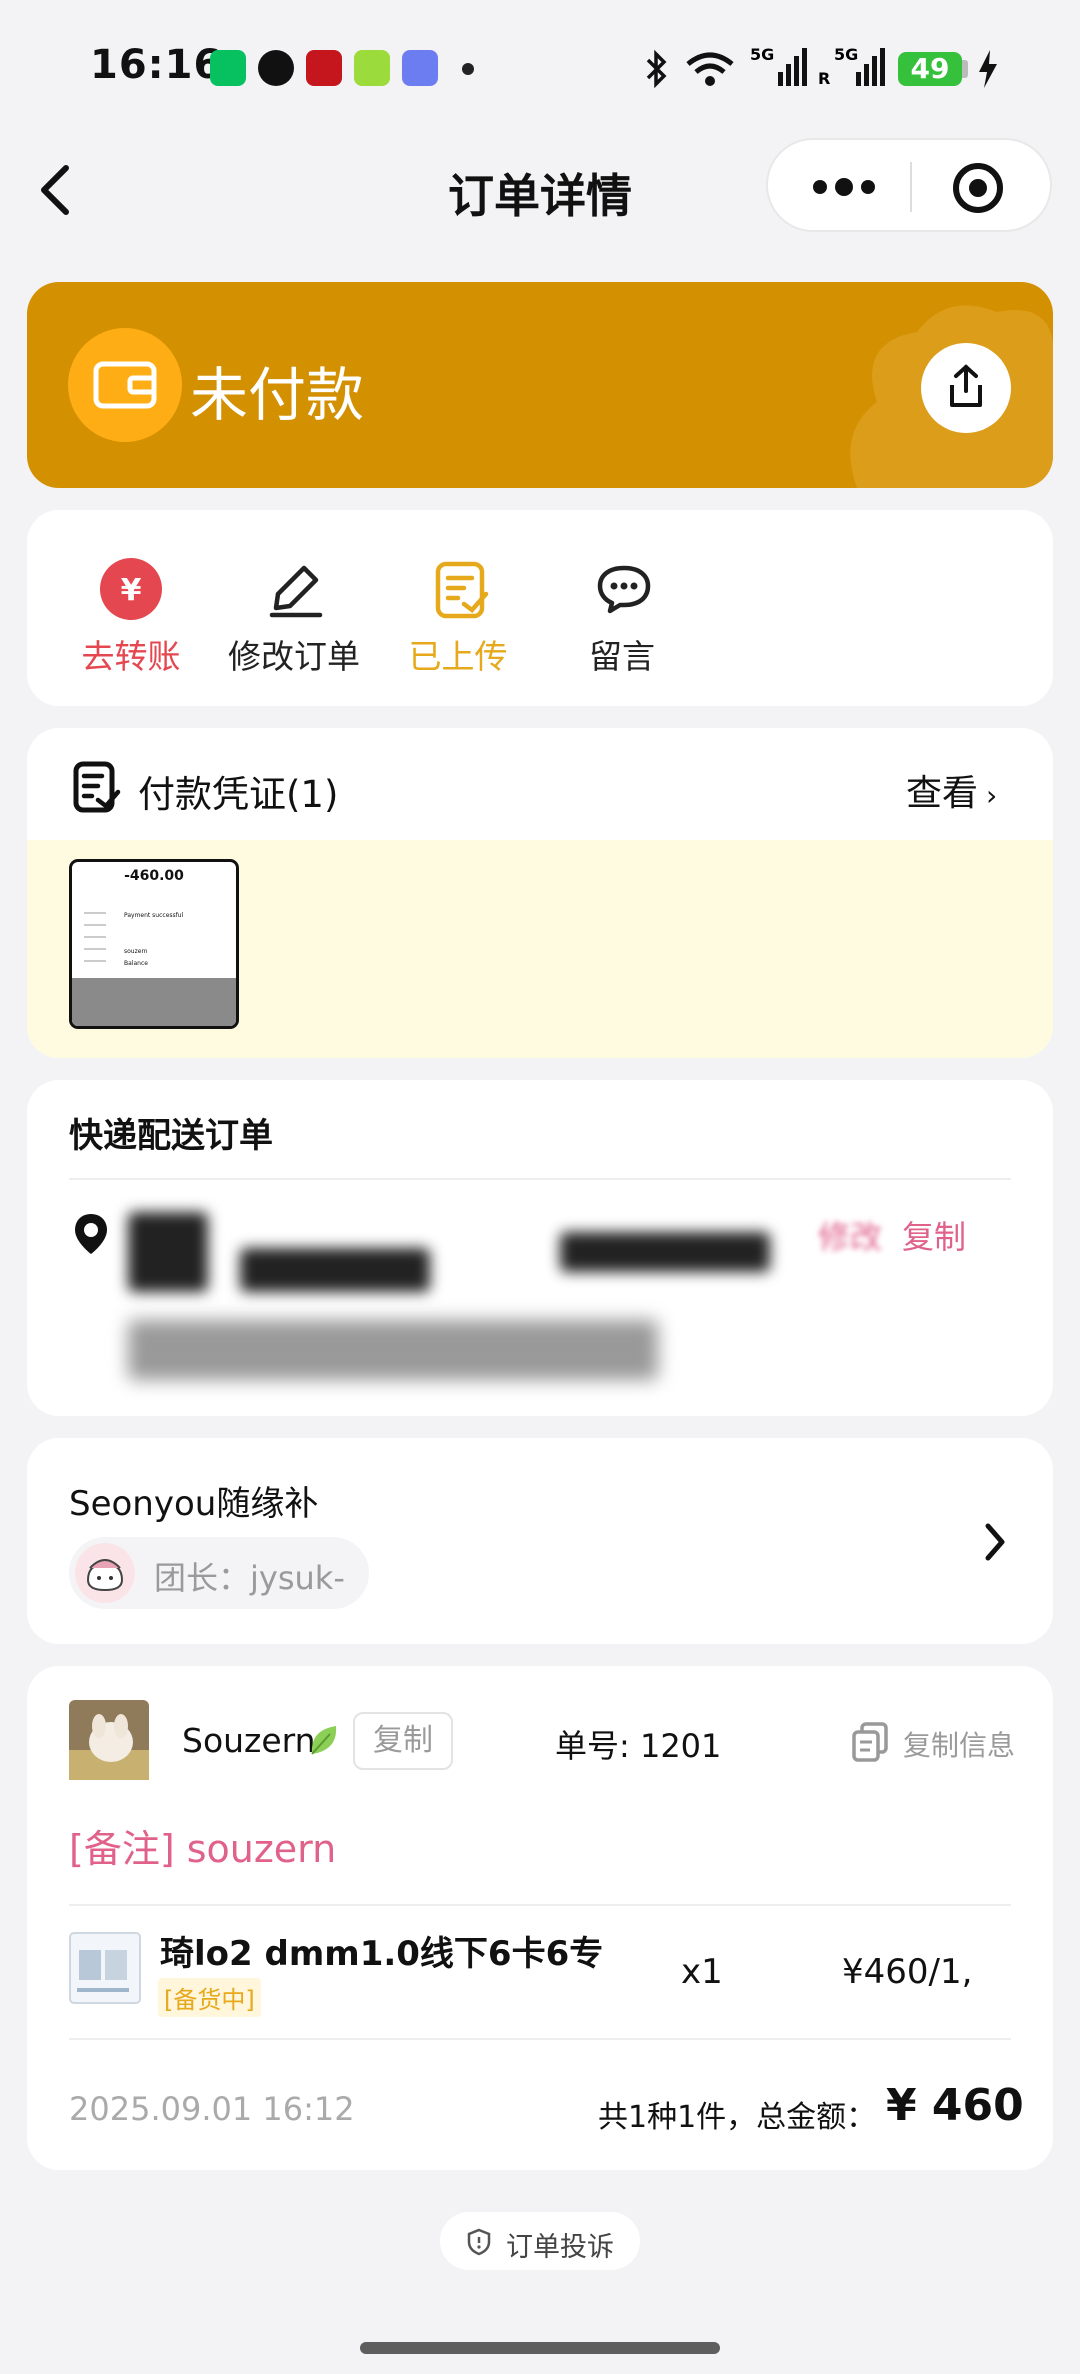 The width and height of the screenshot is (1080, 2374). I want to click on qq-icon, so click(276, 68).